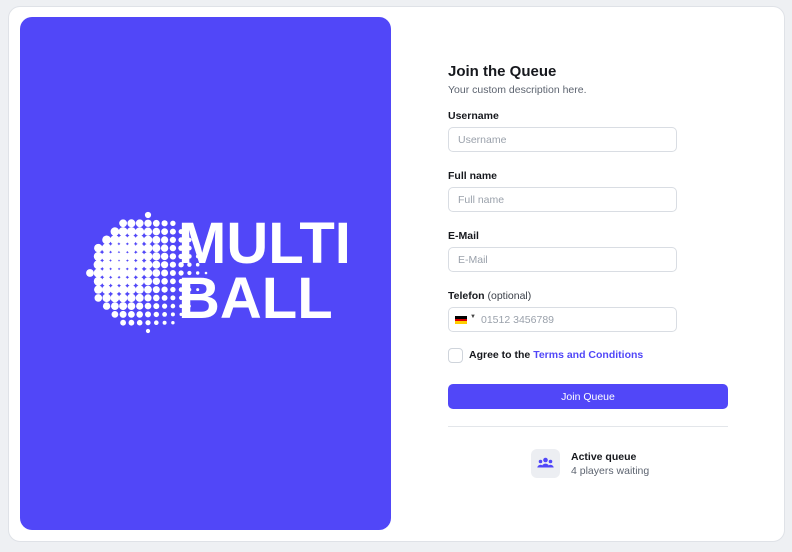  Describe the element at coordinates (461, 320) in the screenshot. I see `de-flag-icon` at that location.